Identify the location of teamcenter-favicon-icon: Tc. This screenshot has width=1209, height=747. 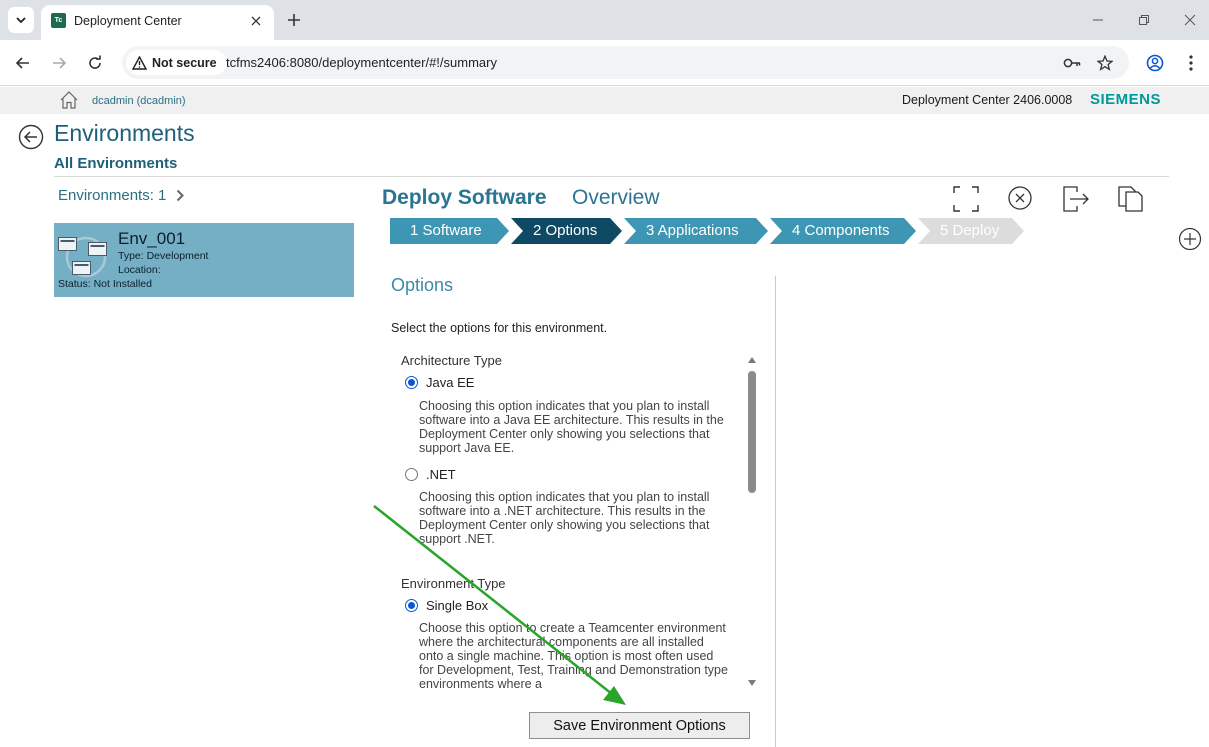
(58, 20).